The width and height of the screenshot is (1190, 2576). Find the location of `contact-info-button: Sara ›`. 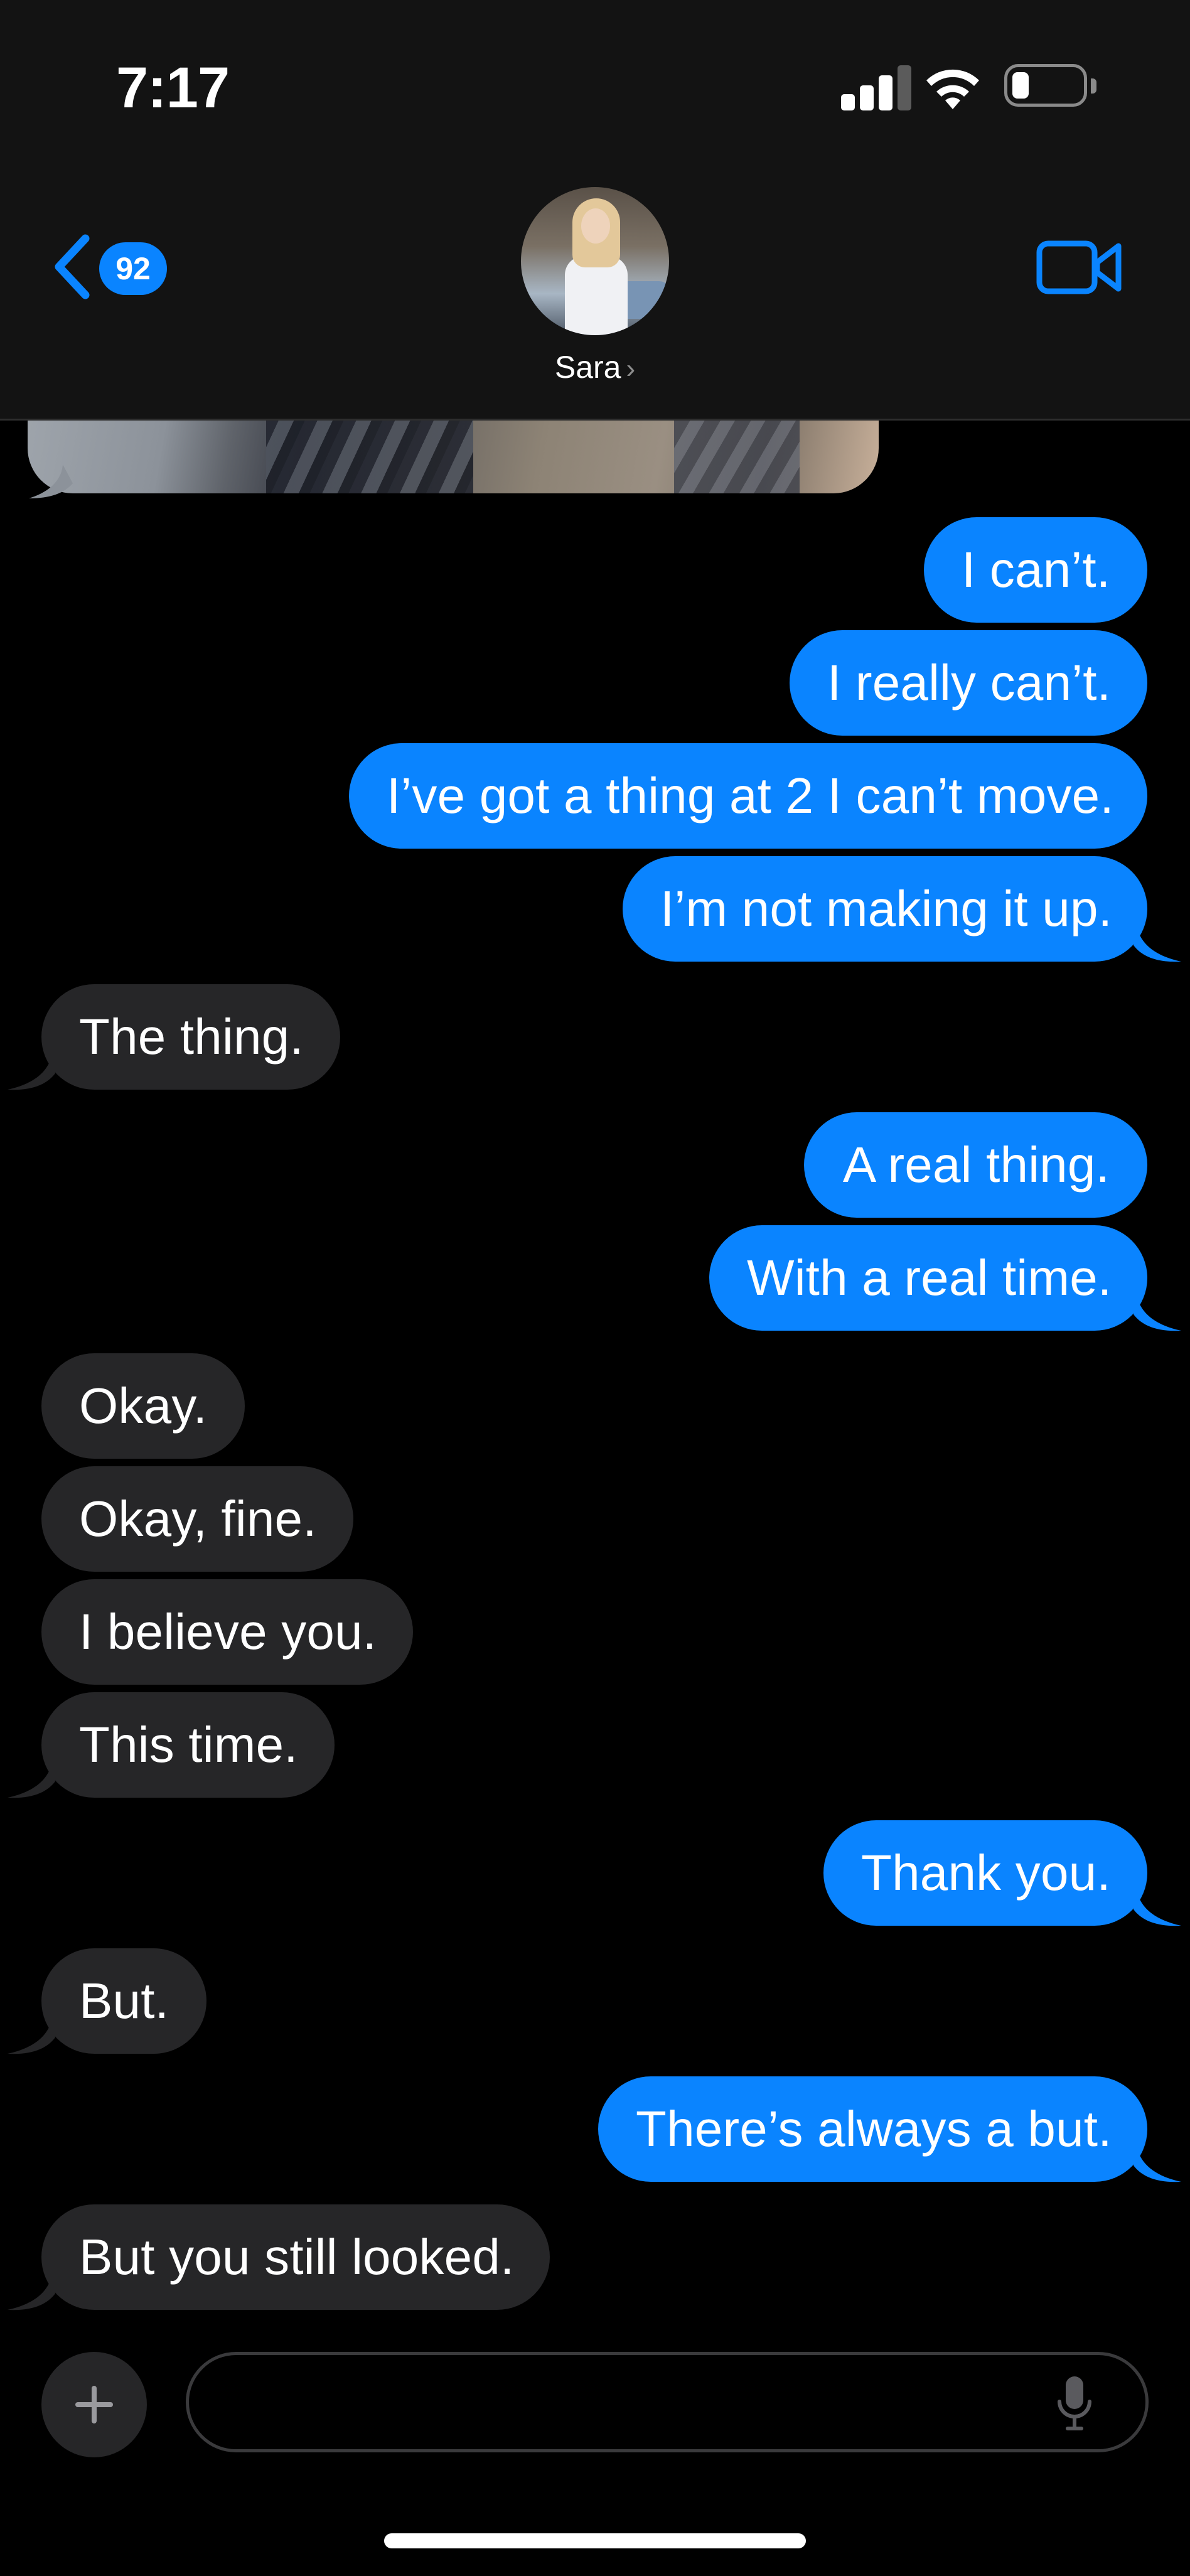

contact-info-button: Sara › is located at coordinates (595, 293).